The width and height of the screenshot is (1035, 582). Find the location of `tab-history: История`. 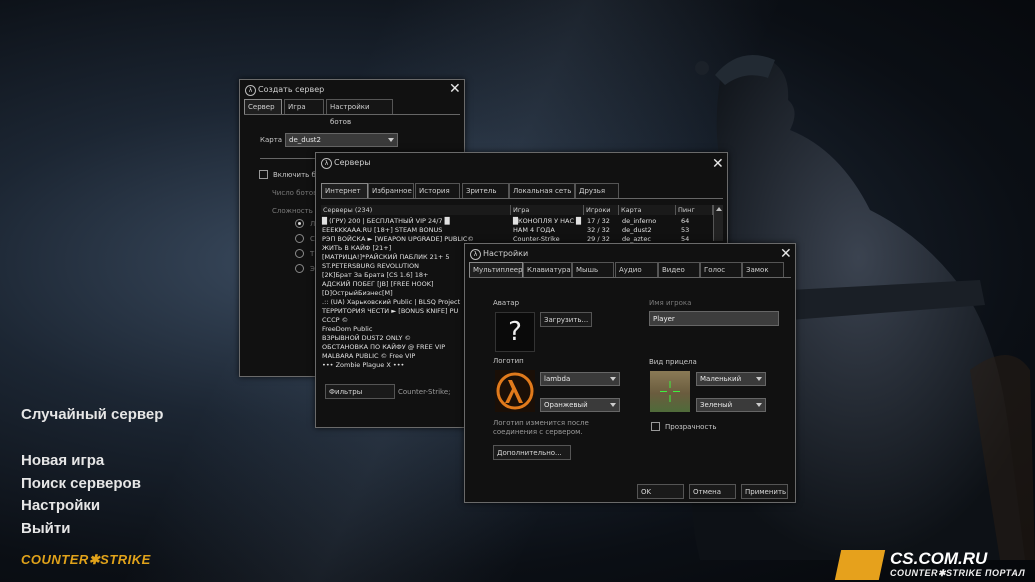

tab-history: История is located at coordinates (437, 190).